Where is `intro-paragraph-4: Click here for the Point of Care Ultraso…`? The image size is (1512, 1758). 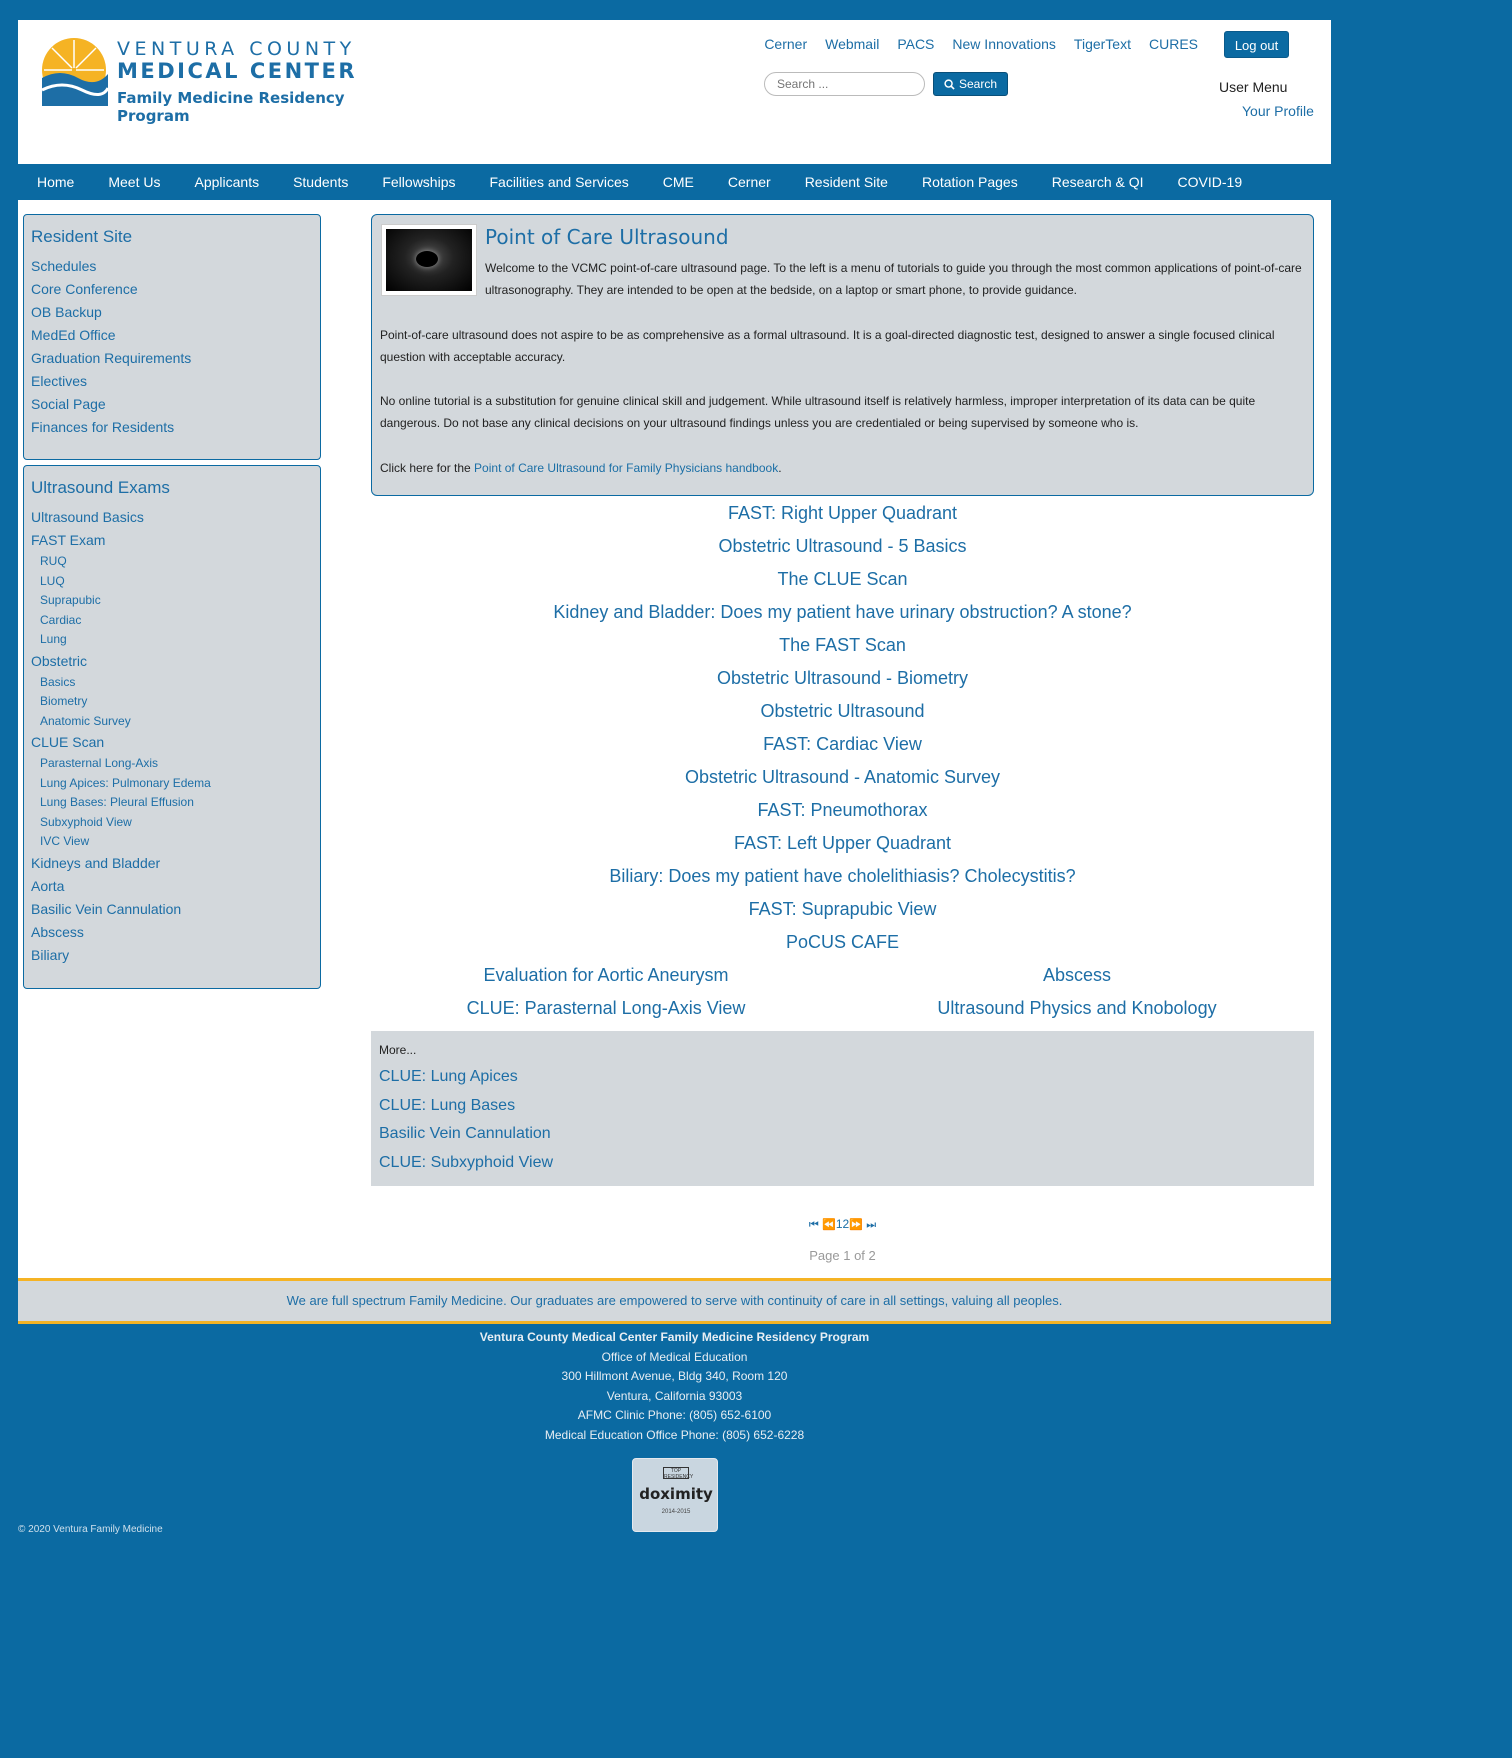 intro-paragraph-4: Click here for the Point of Care Ultraso… is located at coordinates (840, 468).